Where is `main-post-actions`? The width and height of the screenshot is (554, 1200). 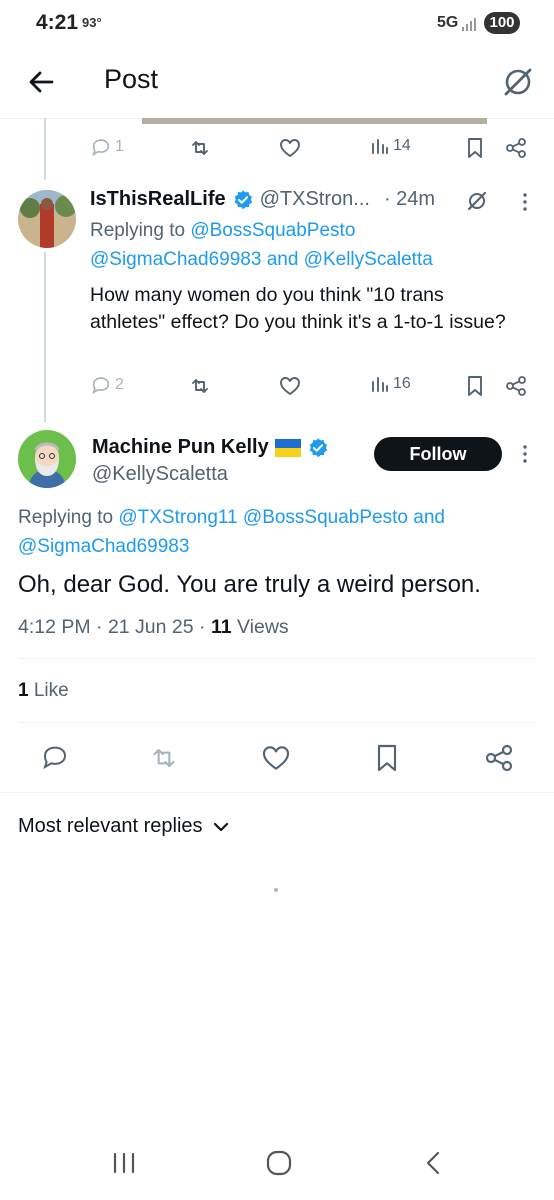 main-post-actions is located at coordinates (277, 758).